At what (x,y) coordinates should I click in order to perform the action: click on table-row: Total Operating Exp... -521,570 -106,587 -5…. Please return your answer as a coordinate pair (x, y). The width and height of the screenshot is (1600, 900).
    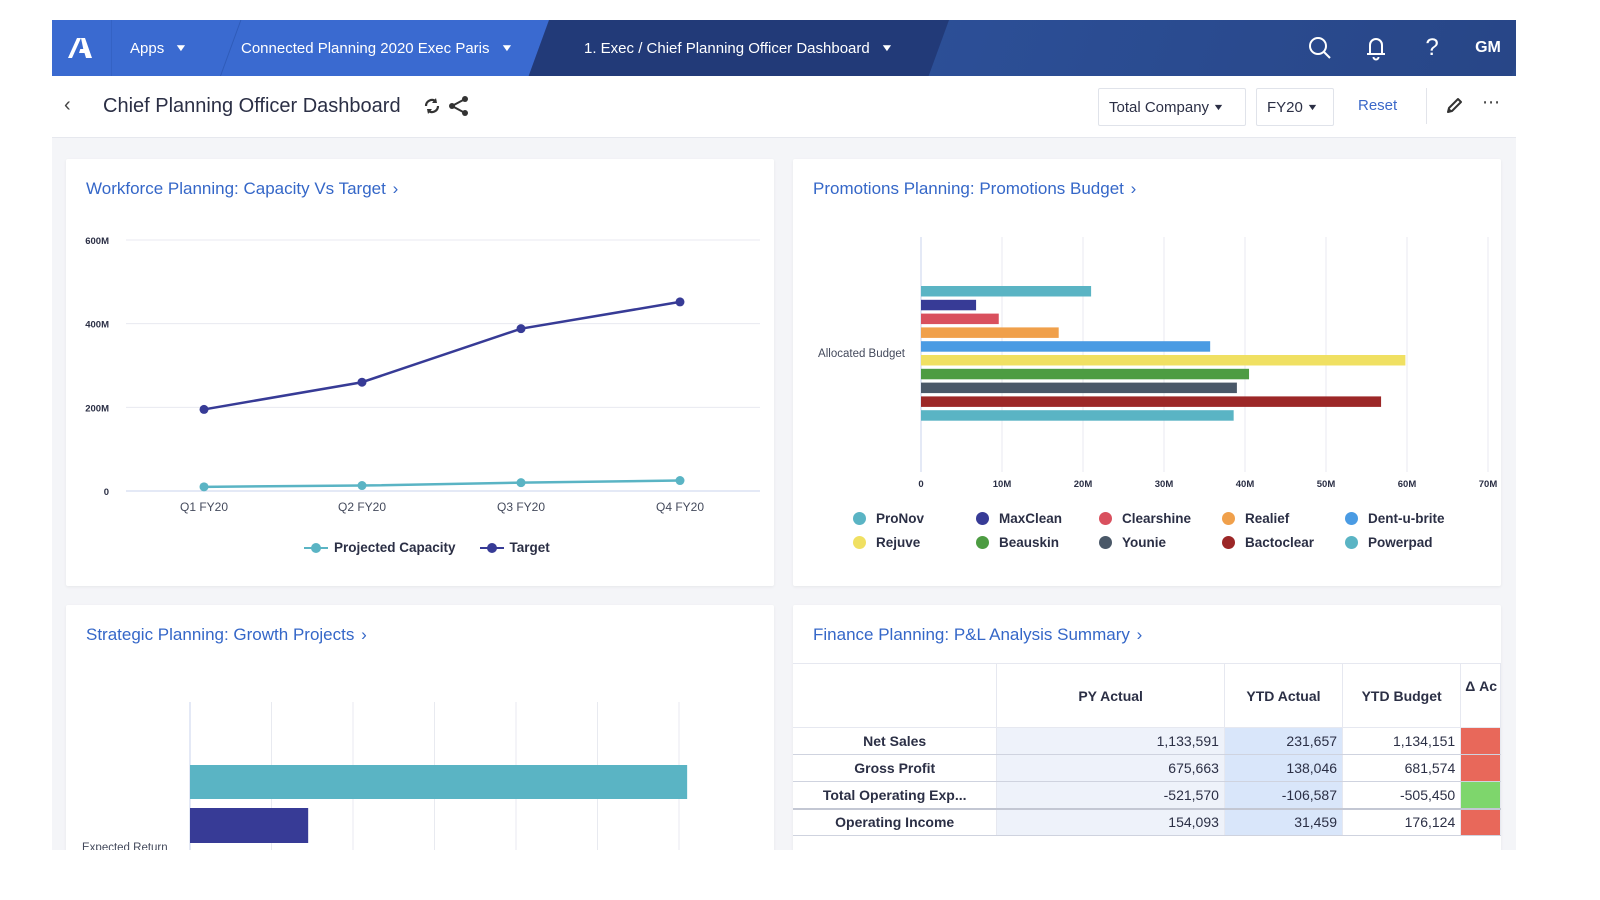
    Looking at the image, I should click on (1147, 795).